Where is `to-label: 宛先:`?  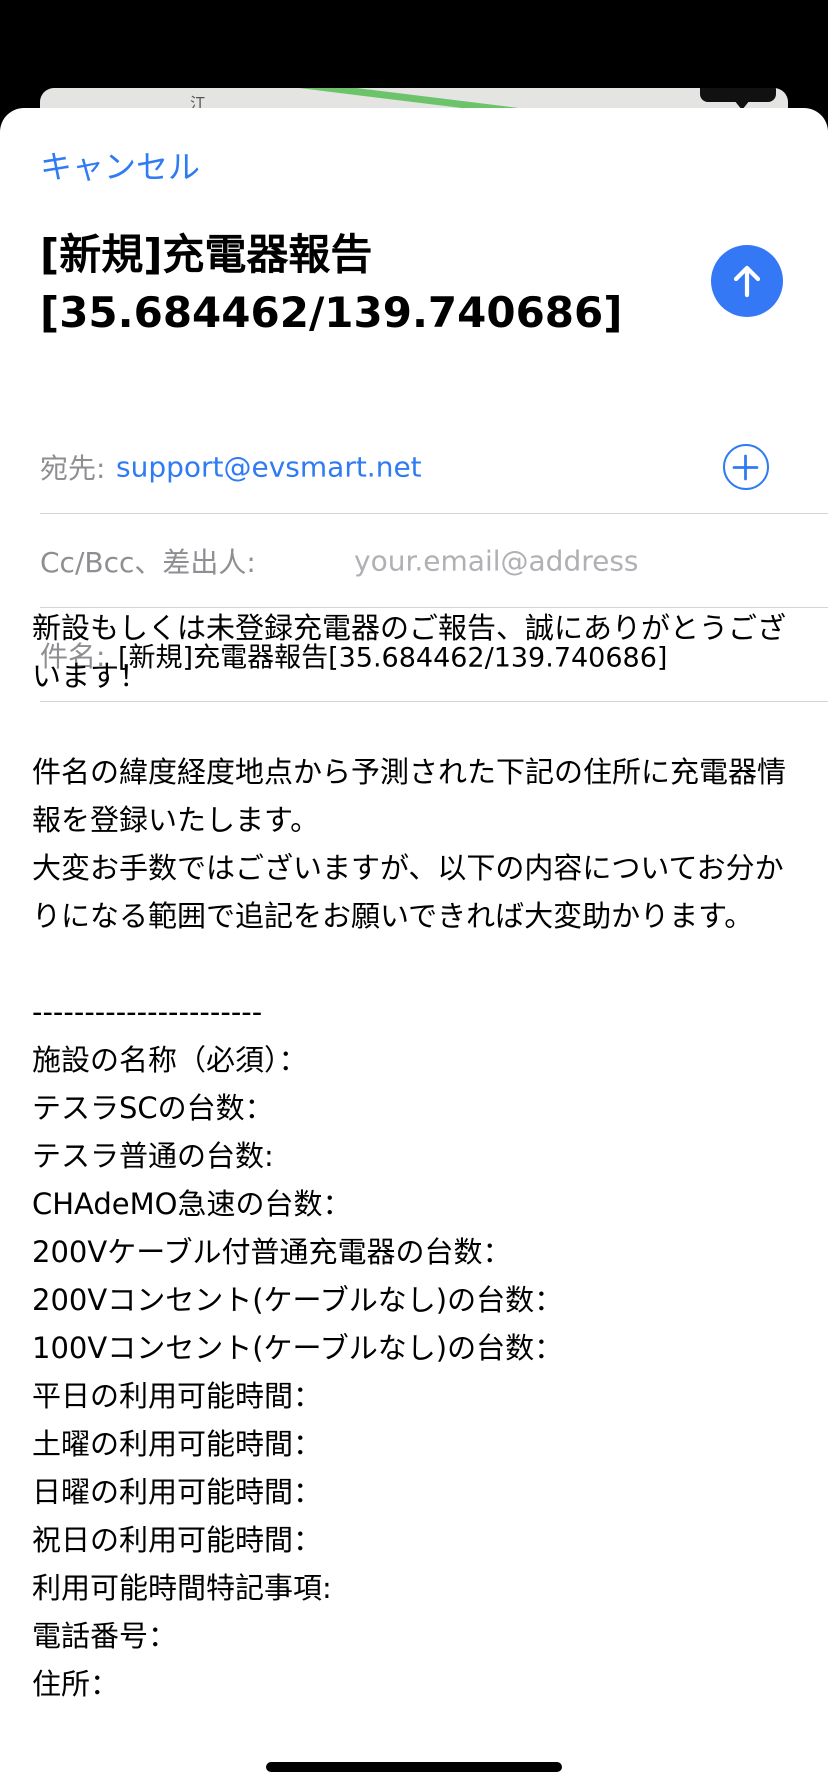 to-label: 宛先: is located at coordinates (73, 468).